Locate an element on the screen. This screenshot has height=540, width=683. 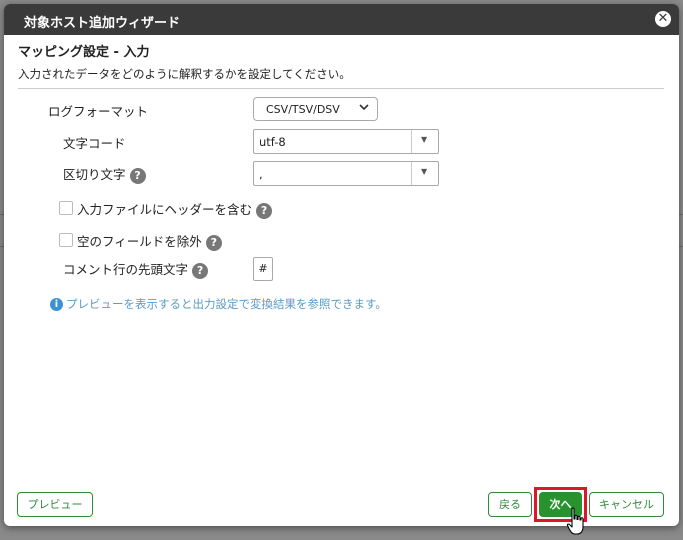
delimiter-combobox: , ▼ is located at coordinates (346, 173).